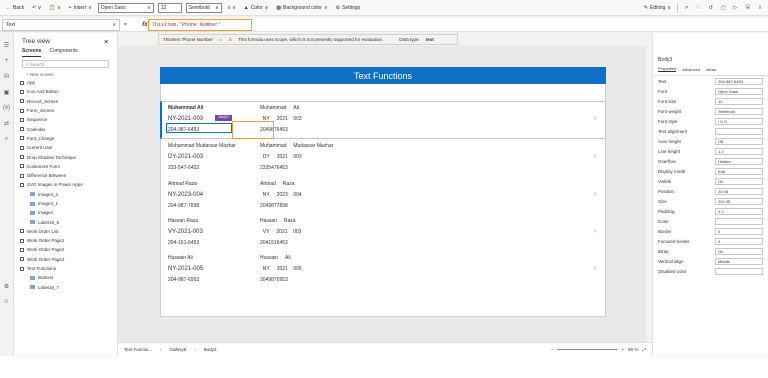 Image resolution: width=768 pixels, height=378 pixels. Describe the element at coordinates (686, 8) in the screenshot. I see `share-icon: ↗` at that location.